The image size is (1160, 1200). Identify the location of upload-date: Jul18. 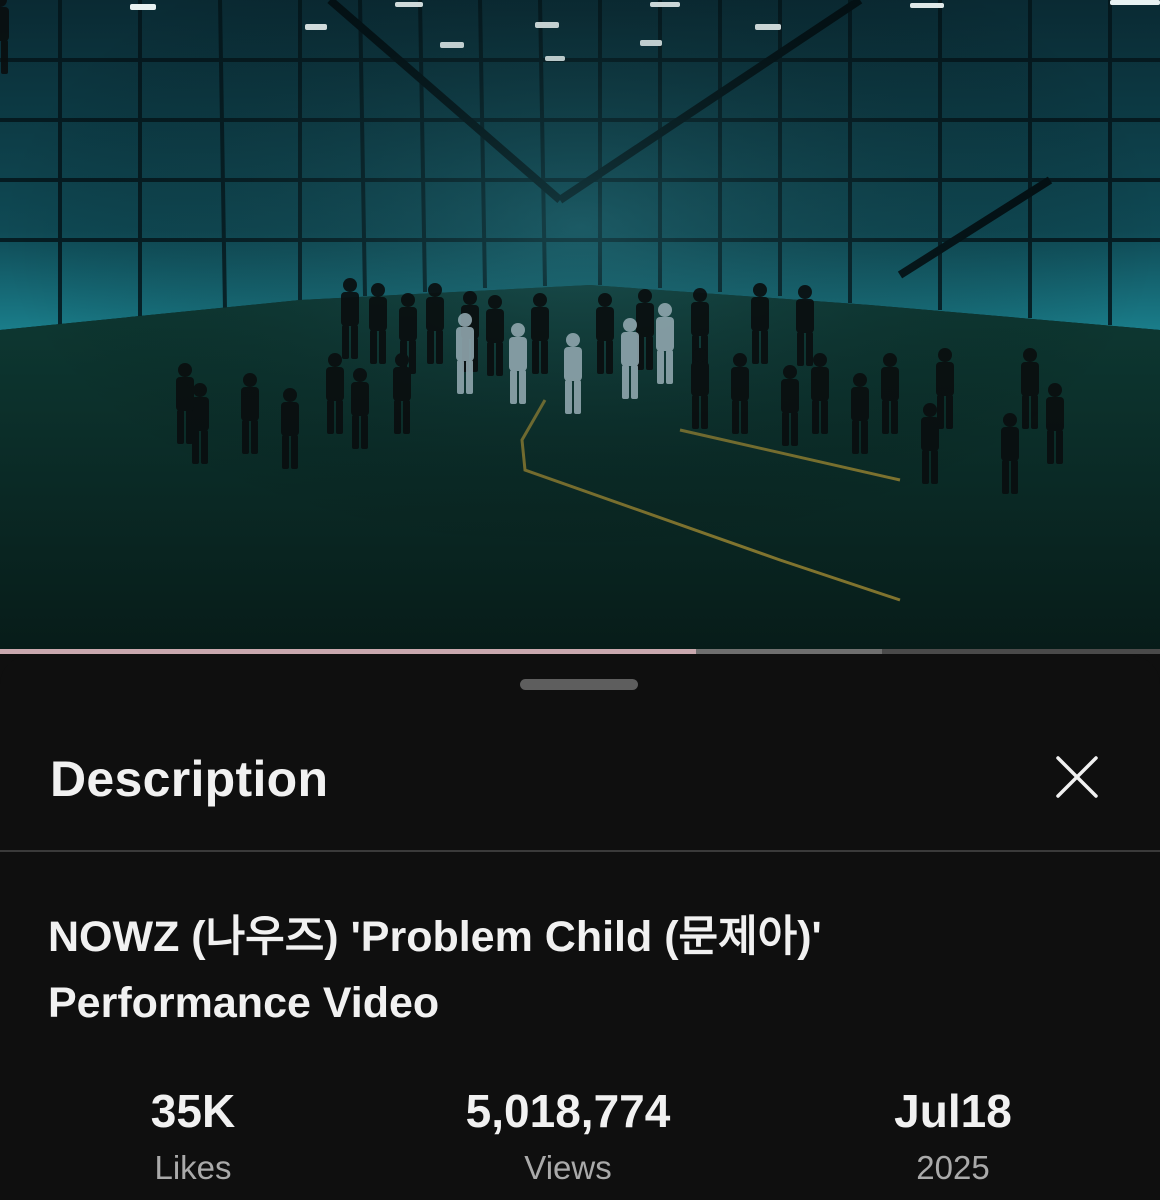
(953, 1111).